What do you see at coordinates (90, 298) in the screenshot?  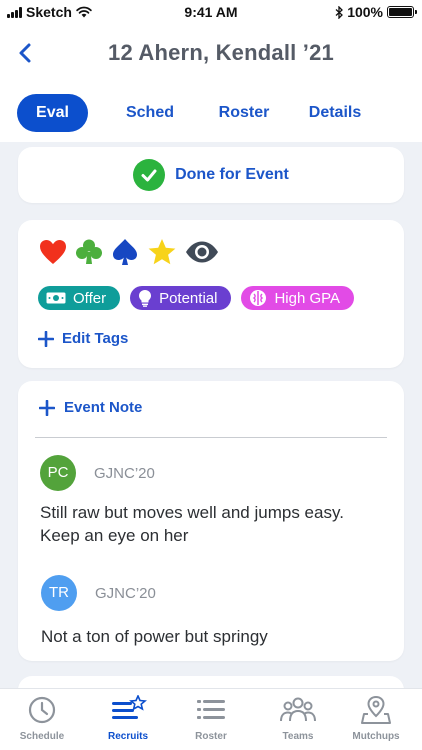 I see `tag-pill-label: Offer` at bounding box center [90, 298].